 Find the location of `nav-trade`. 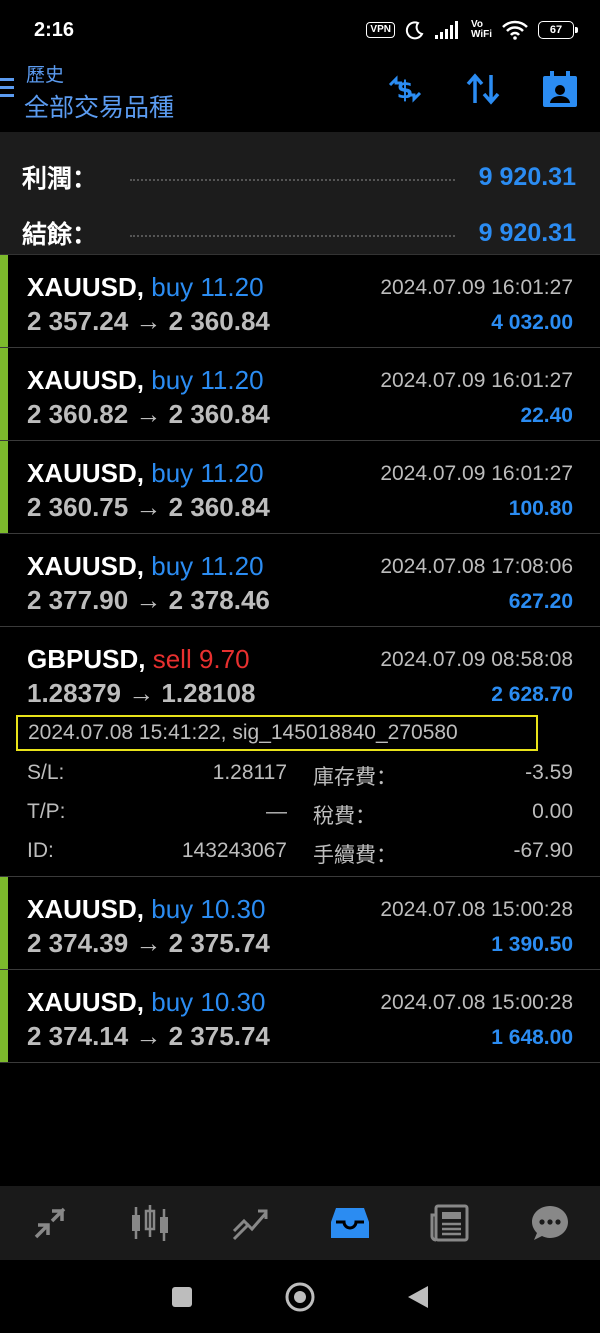

nav-trade is located at coordinates (250, 1223).